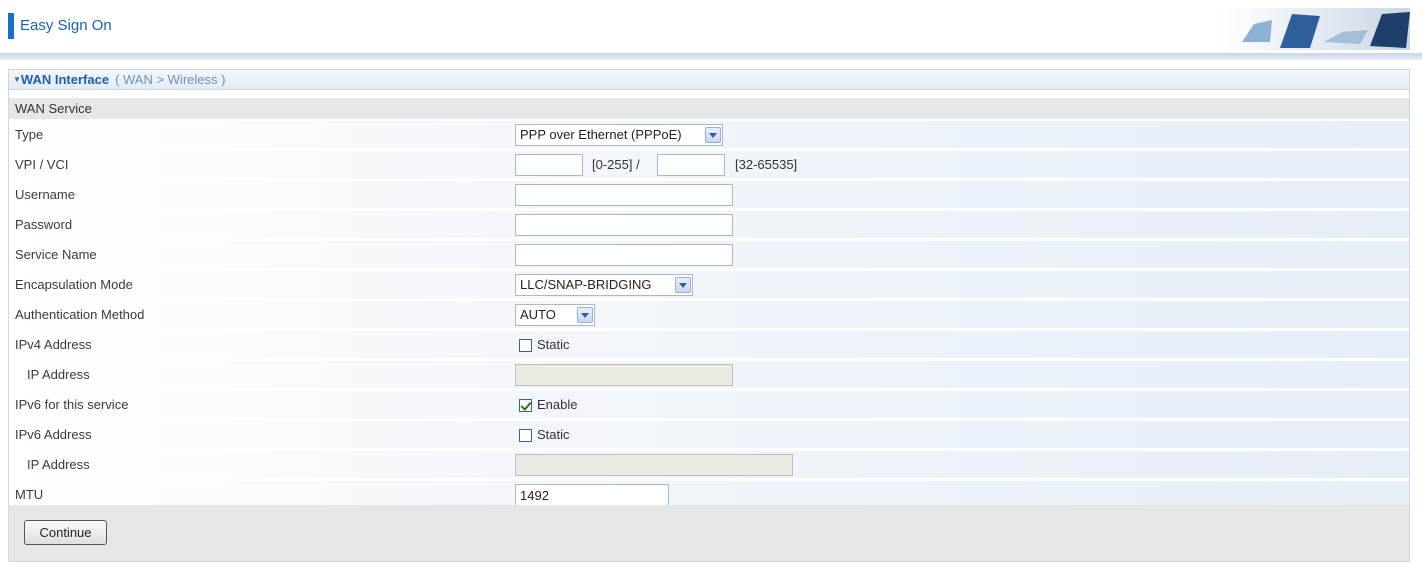 This screenshot has height=564, width=1422. Describe the element at coordinates (709, 285) in the screenshot. I see `row-encapsulation-mode: Encapsulation Mode LLC/SNAP-BRIDGING` at that location.